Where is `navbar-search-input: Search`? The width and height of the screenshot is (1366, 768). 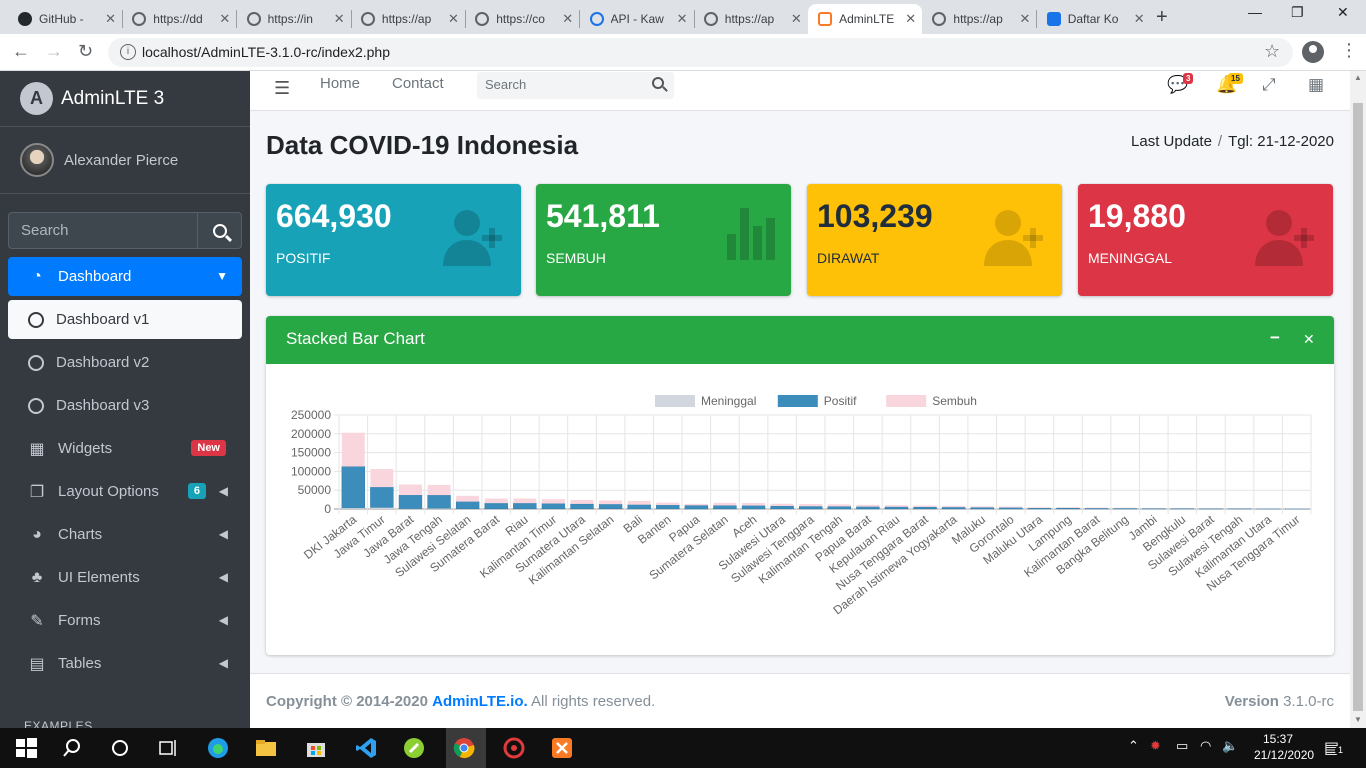 navbar-search-input: Search is located at coordinates (575, 85).